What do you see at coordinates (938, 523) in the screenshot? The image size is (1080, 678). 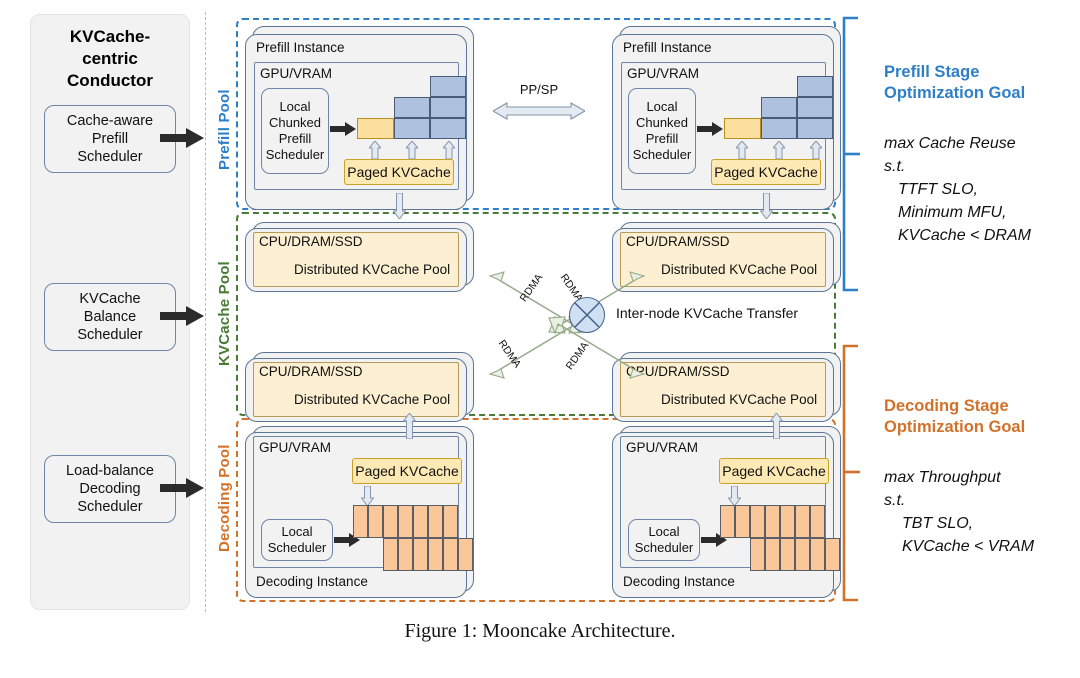 I see `decoding-goal-constraint-1: TBT SLO,` at bounding box center [938, 523].